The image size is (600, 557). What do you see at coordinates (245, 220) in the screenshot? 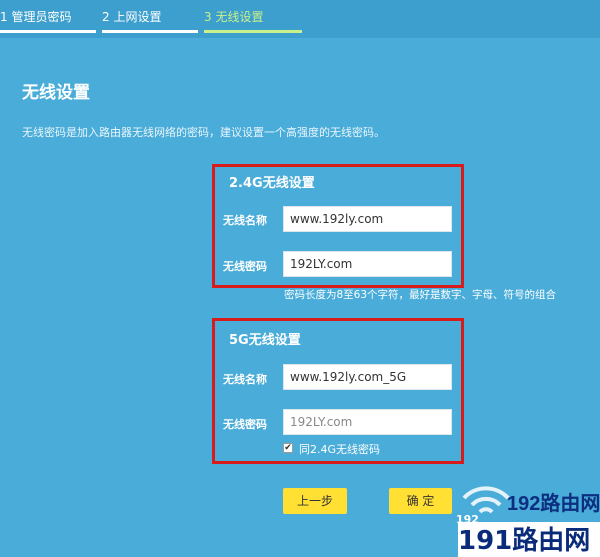
I see `band-24g-name-label: 无线名称` at bounding box center [245, 220].